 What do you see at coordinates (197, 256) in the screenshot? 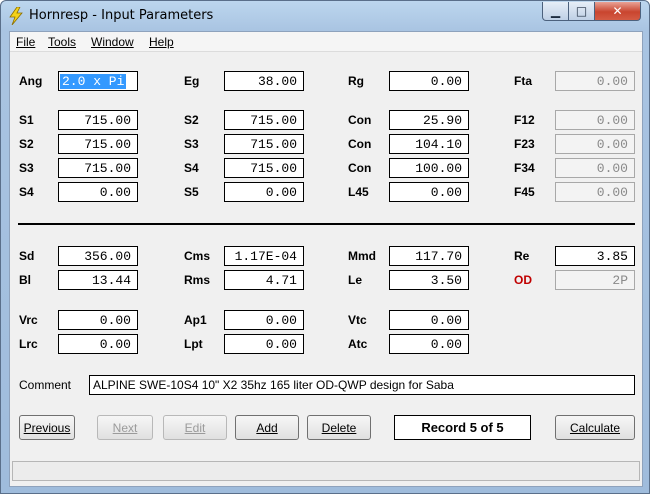
I see `label-cms: Cms` at bounding box center [197, 256].